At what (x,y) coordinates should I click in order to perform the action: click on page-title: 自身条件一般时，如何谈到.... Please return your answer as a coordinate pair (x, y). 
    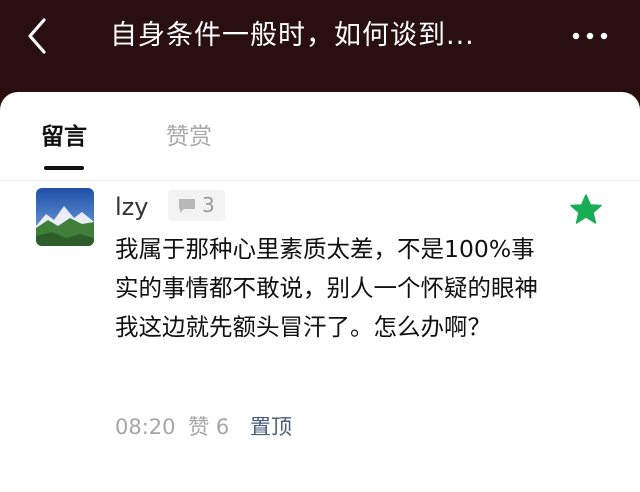
    Looking at the image, I should click on (292, 35).